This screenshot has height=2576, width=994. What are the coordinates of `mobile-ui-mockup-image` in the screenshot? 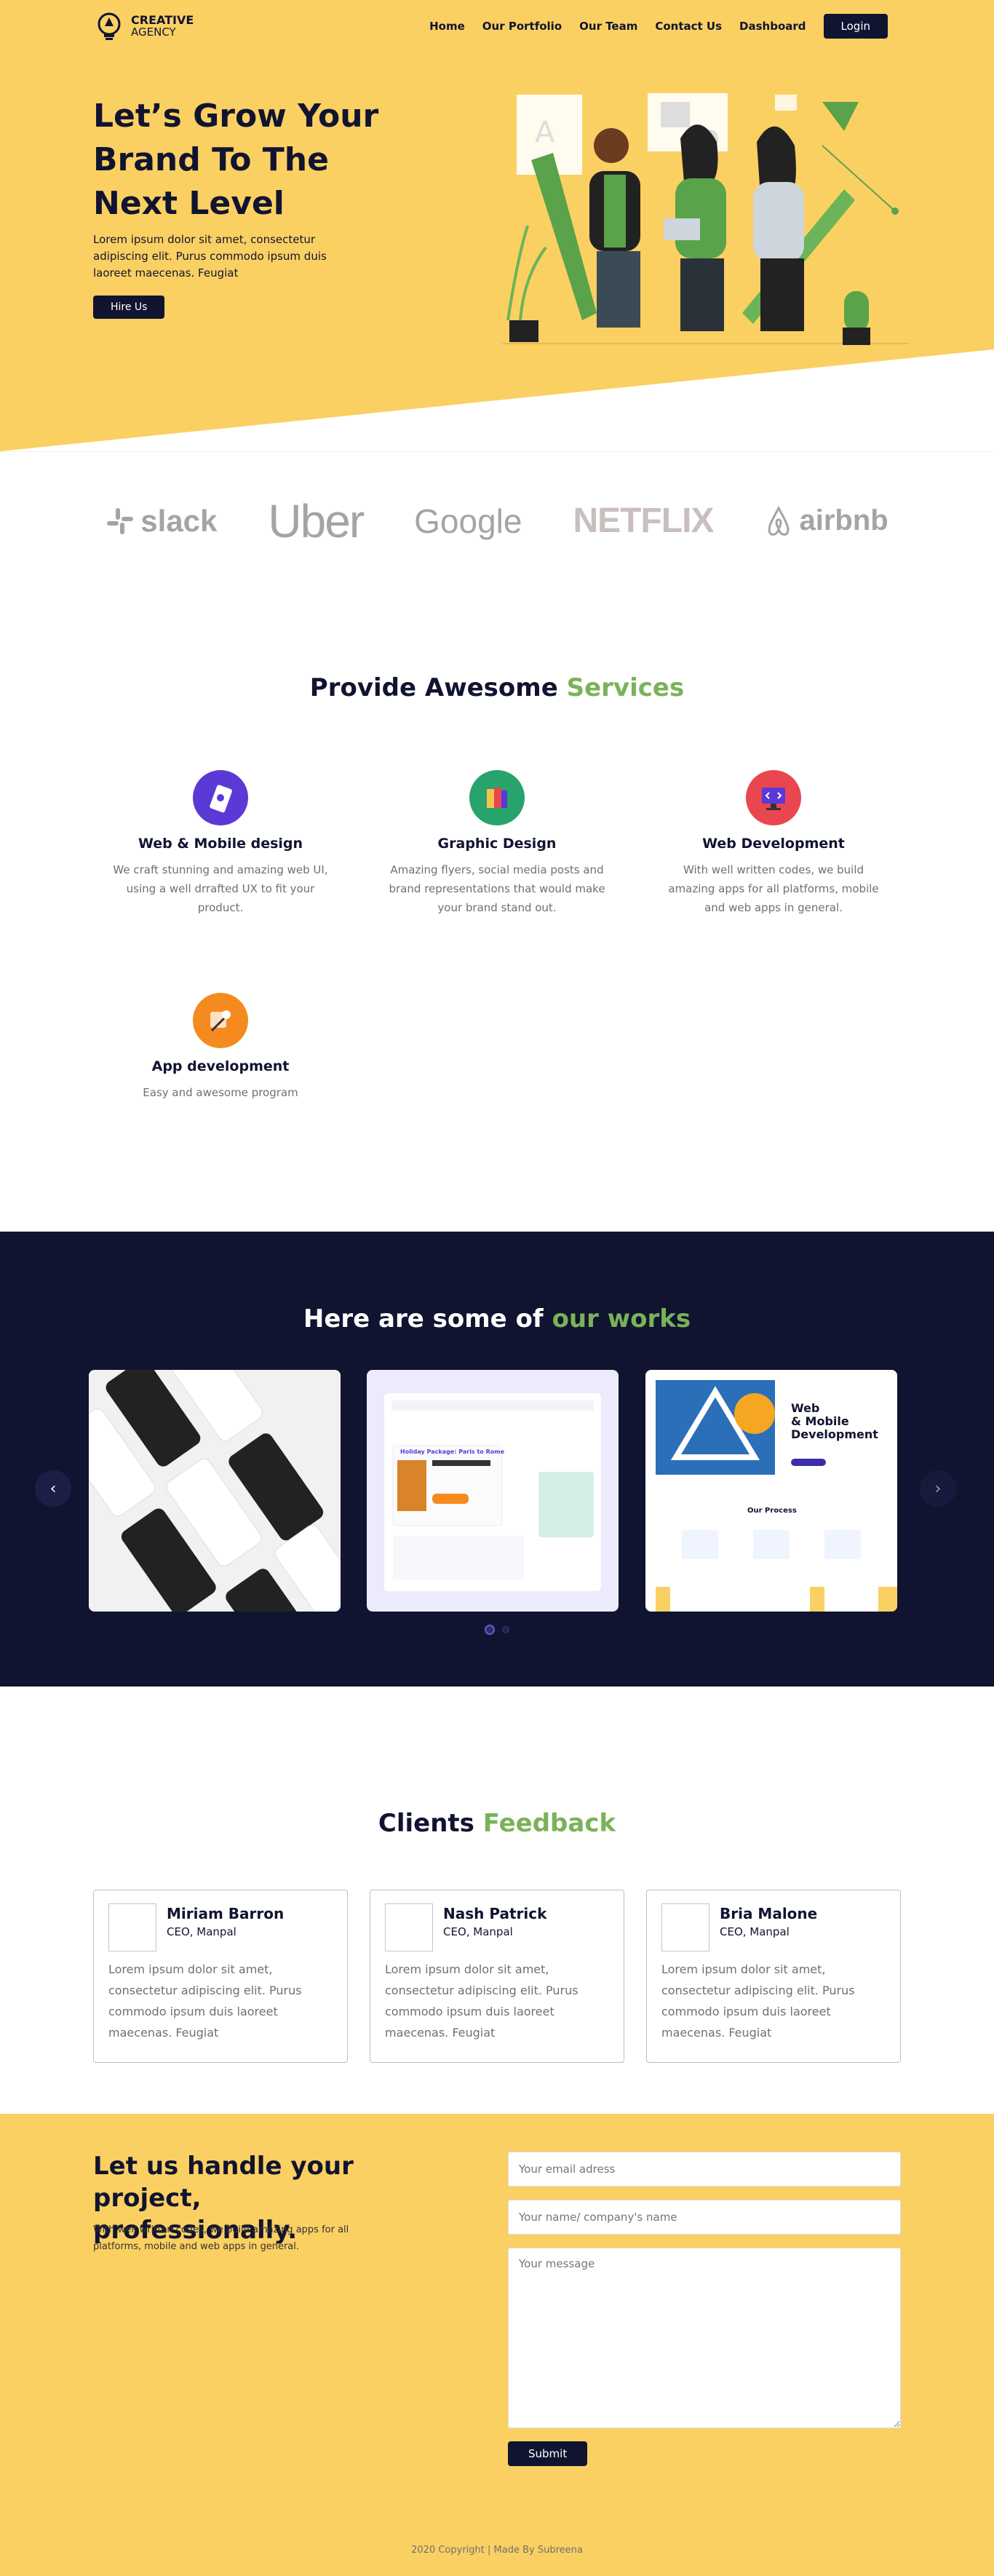 It's located at (215, 1491).